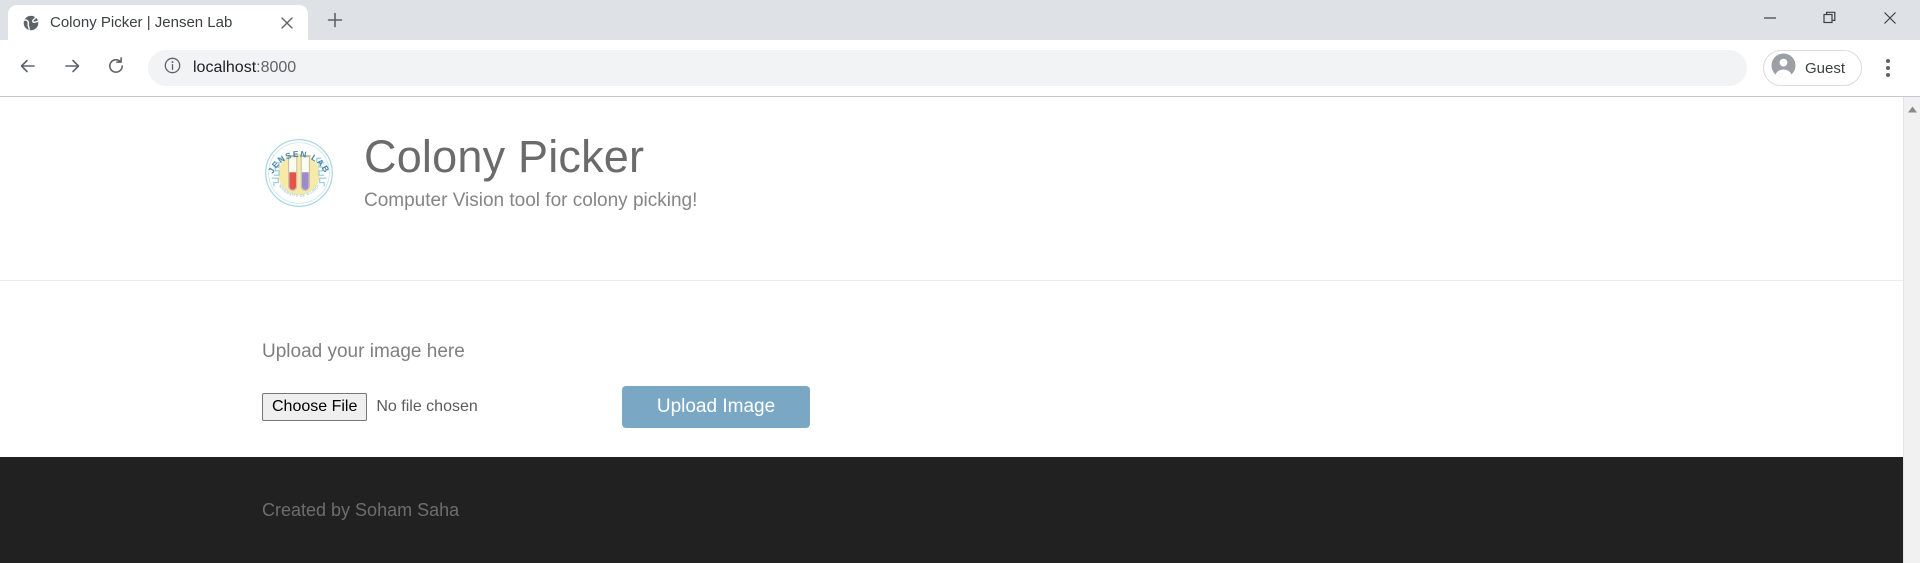 The width and height of the screenshot is (1920, 563). Describe the element at coordinates (1082, 407) in the screenshot. I see `upload-controls-row: Choose File No file chosen Upload Image` at that location.